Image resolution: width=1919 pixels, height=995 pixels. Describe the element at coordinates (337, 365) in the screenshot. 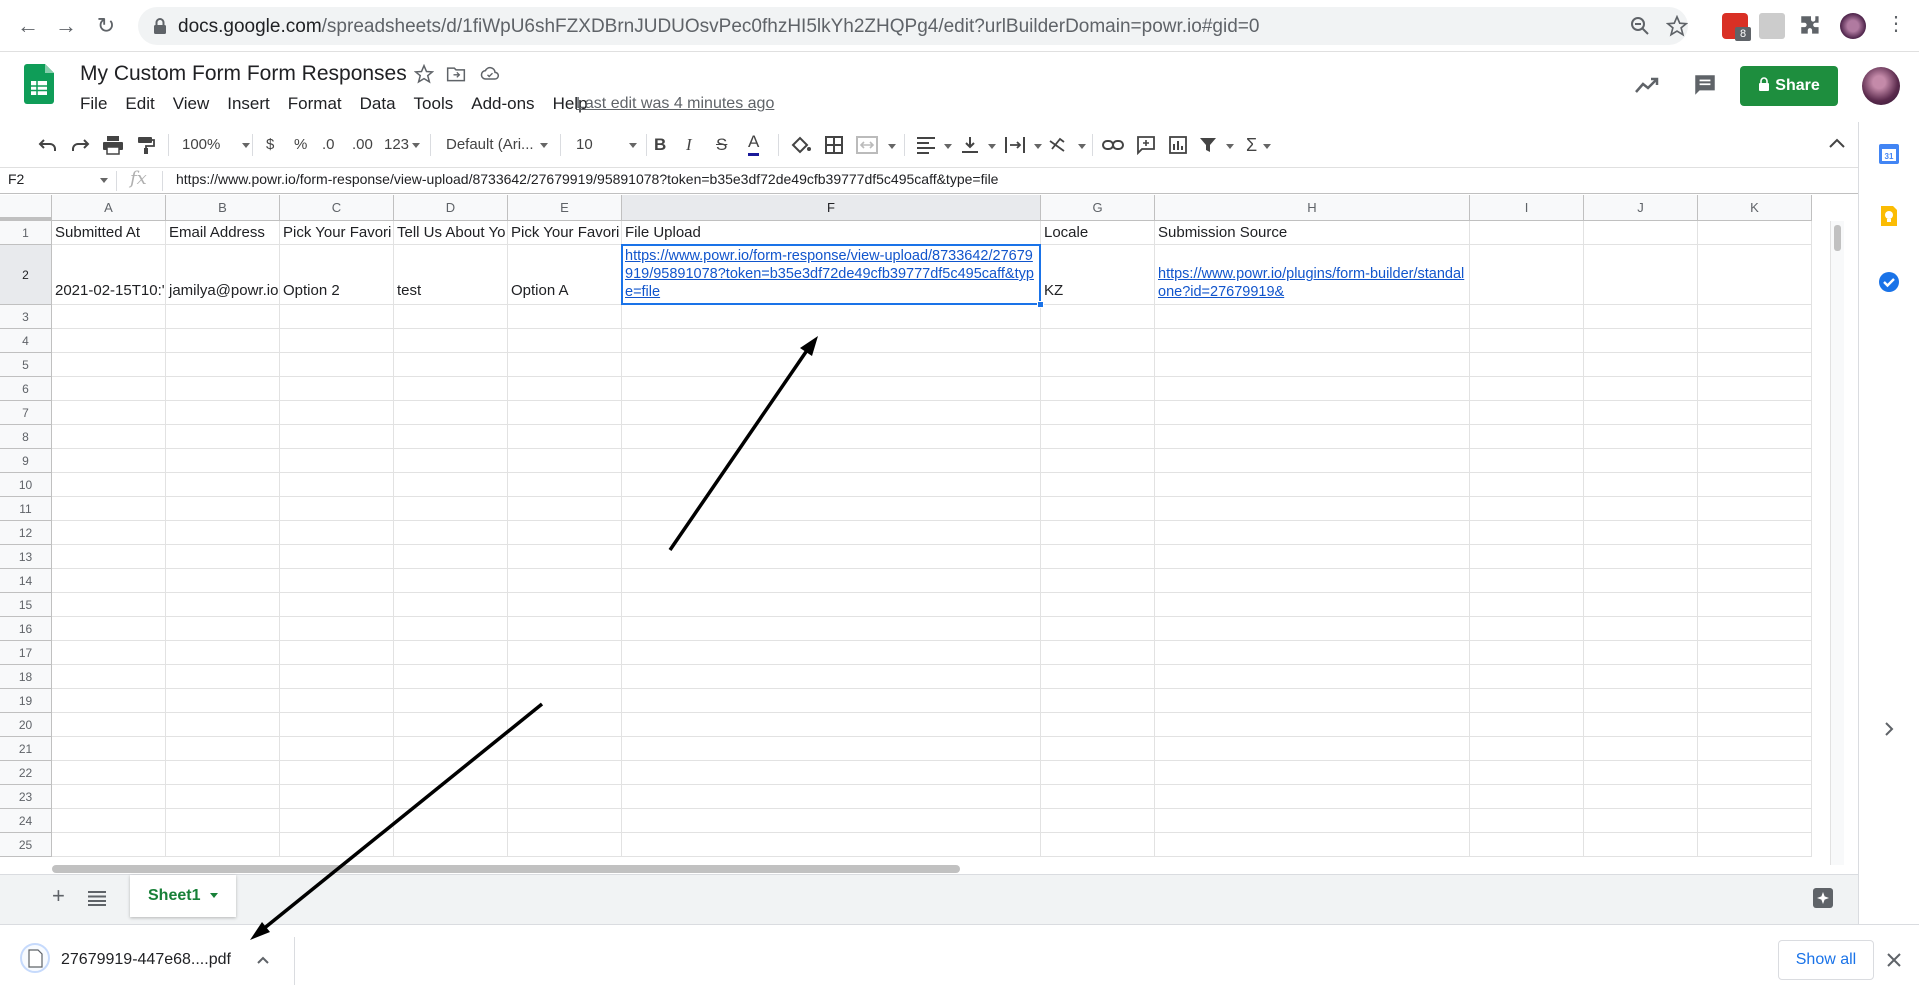

I see `cell-c5` at that location.